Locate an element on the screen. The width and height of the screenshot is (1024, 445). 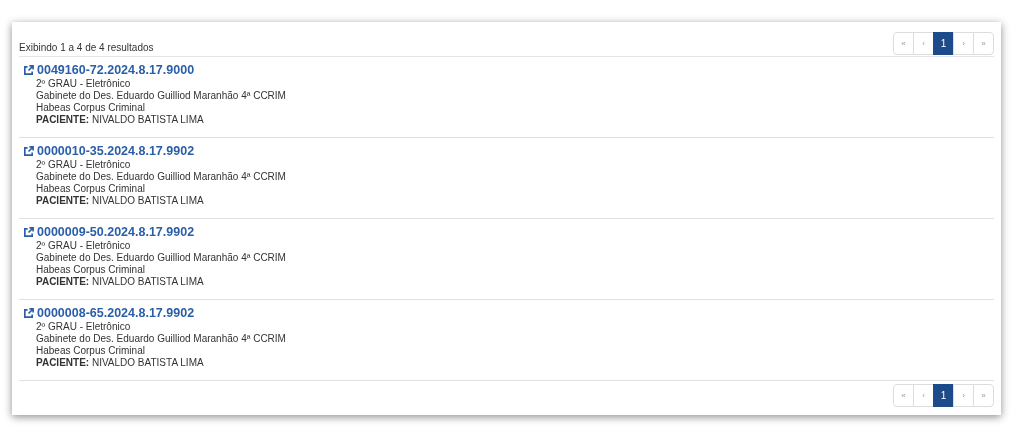
process-number-link: 0000010-35.2024.8.17.9902 is located at coordinates (116, 151).